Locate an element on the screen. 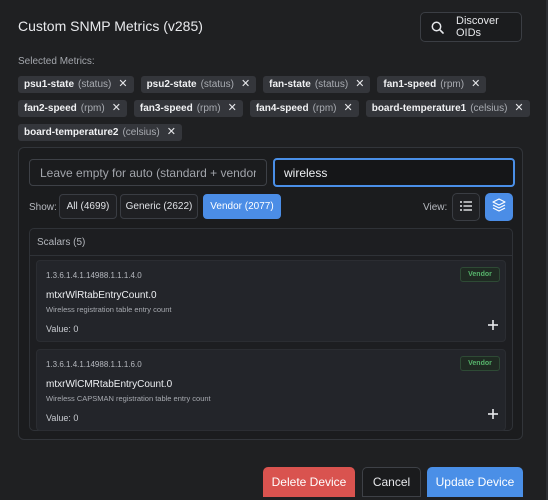 The width and height of the screenshot is (548, 500). show-label: Show: is located at coordinates (43, 207).